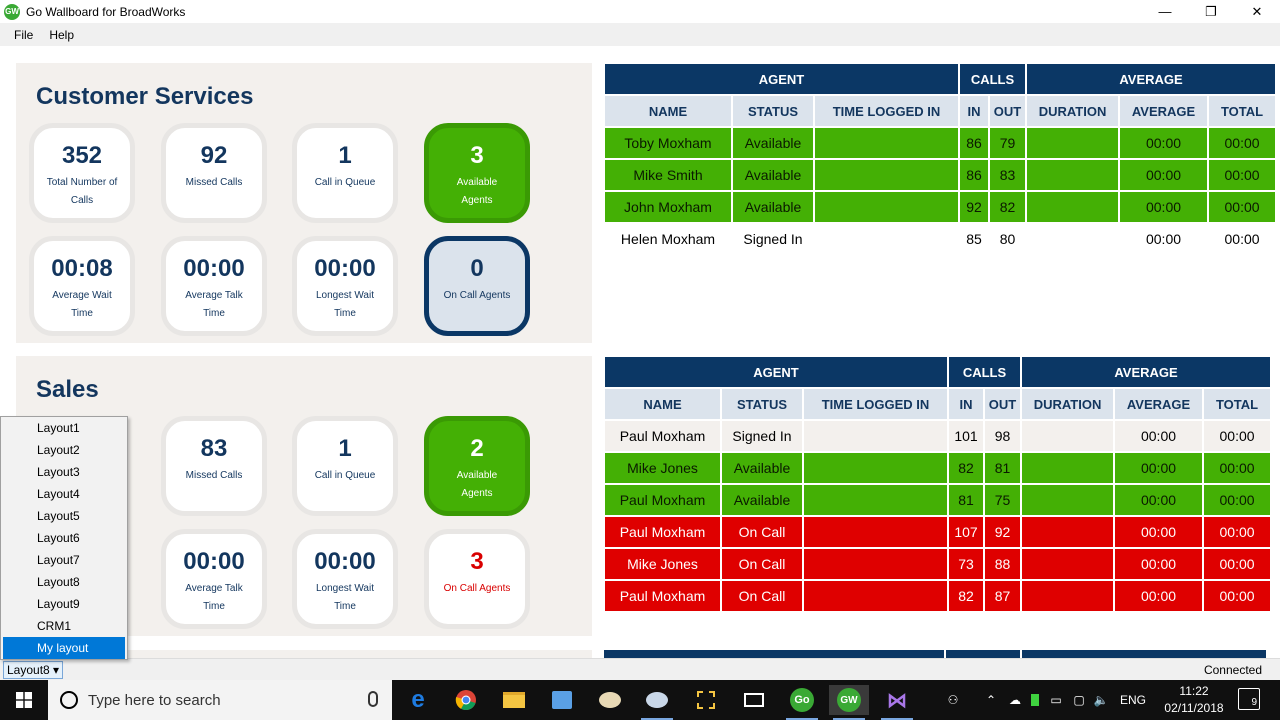  I want to click on col-duration: DURATION, so click(1073, 111).